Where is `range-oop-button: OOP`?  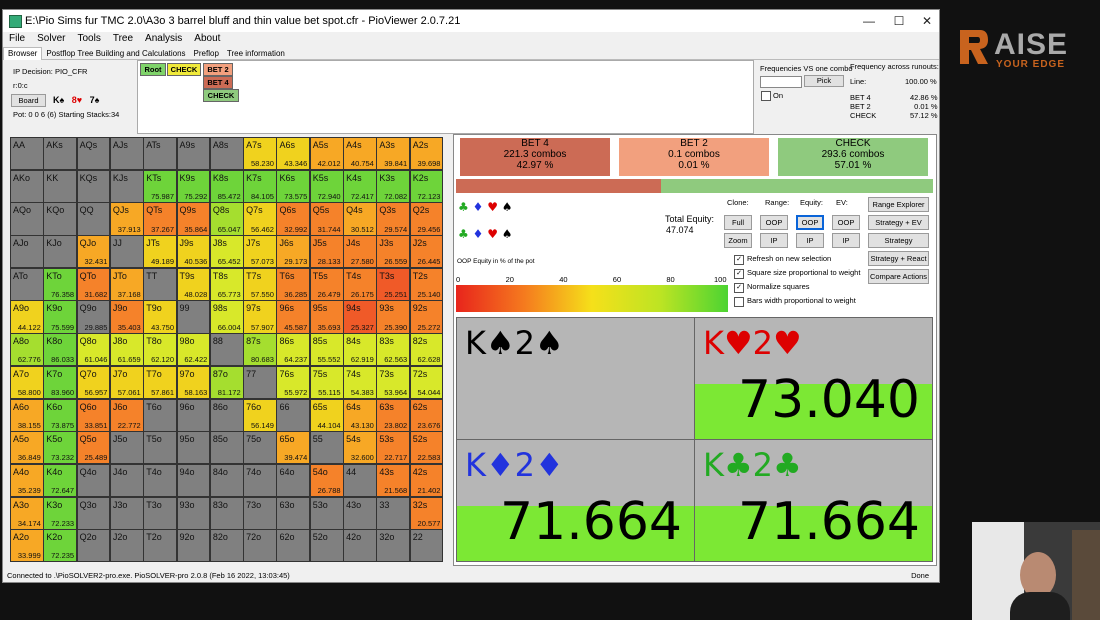
range-oop-button: OOP is located at coordinates (774, 222).